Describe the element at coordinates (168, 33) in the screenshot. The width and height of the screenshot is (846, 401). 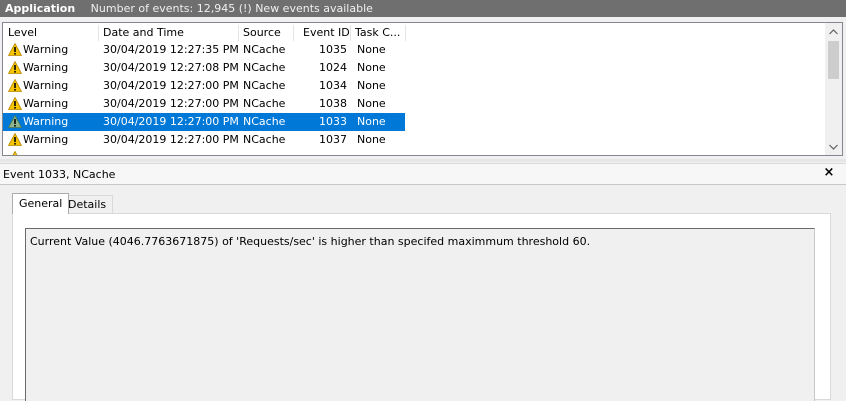
I see `column-date-time: Date and Time` at that location.